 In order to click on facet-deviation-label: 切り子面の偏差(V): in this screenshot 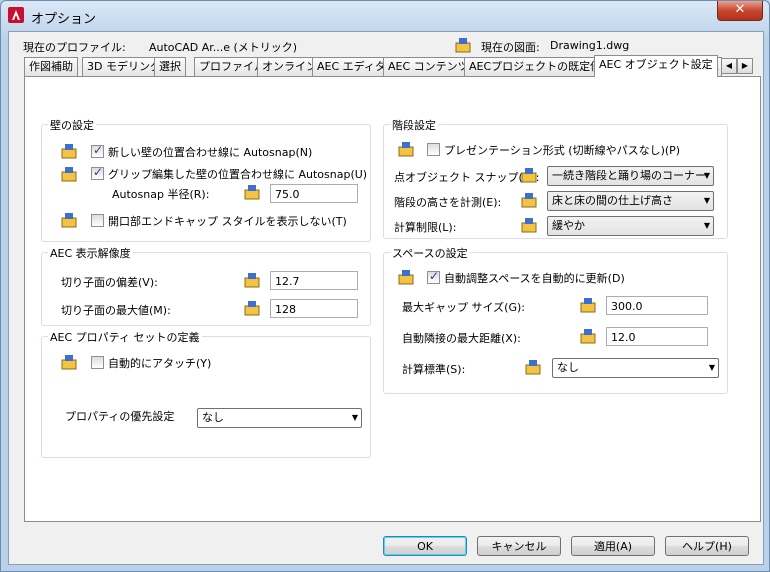, I will do `click(109, 282)`.